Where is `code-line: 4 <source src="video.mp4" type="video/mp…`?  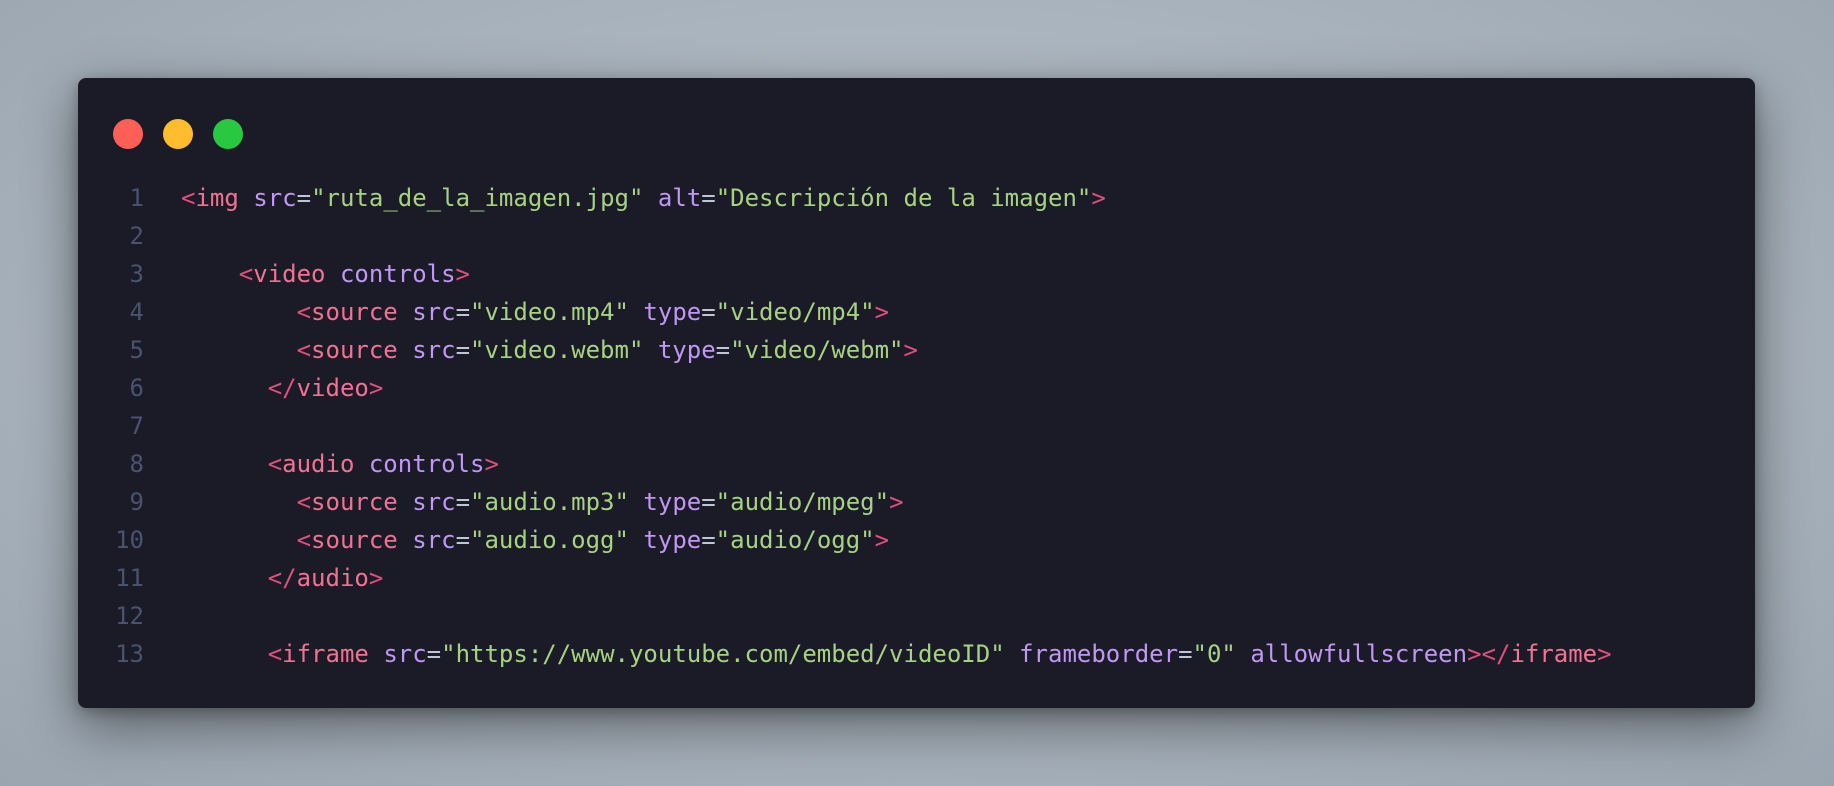
code-line: 4 <source src="video.mp4" type="video/mp… is located at coordinates (916, 312).